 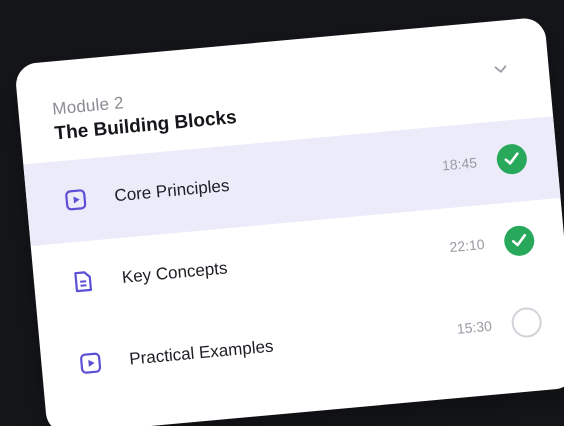 I want to click on lesson-title: Practical Examples, so click(x=201, y=352).